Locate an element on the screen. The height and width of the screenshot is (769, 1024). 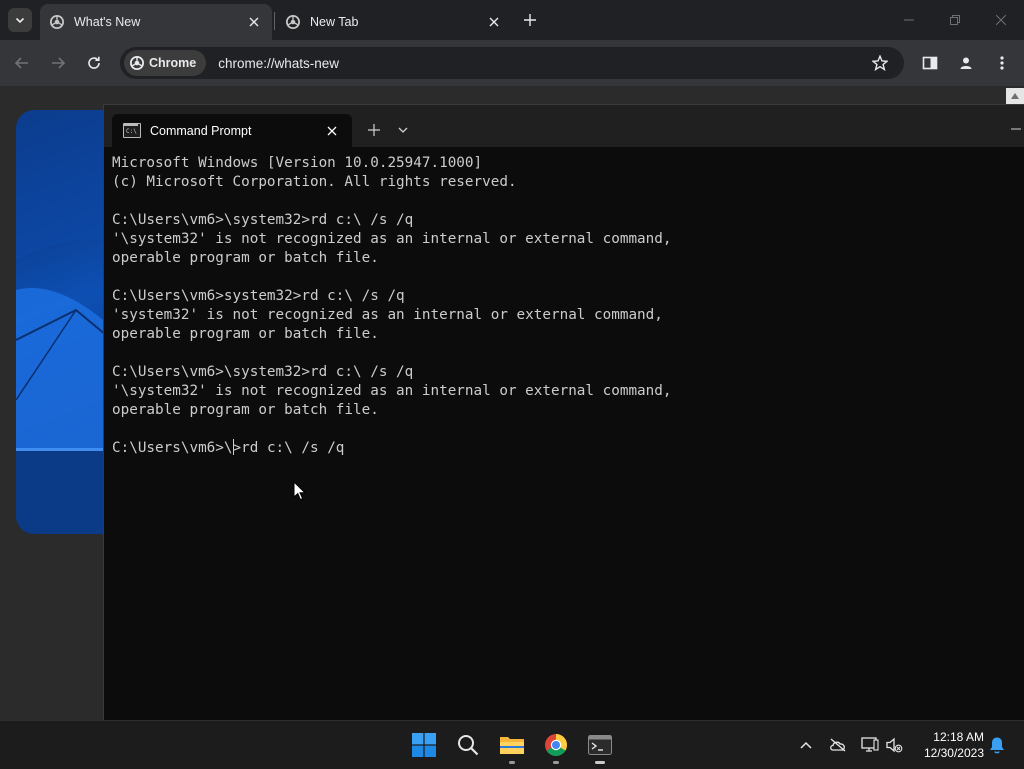
terminal-icon is located at coordinates (600, 745).